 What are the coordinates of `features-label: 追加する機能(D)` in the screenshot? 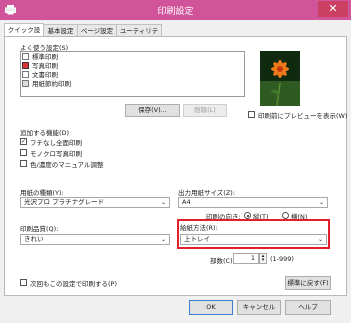 It's located at (45, 133).